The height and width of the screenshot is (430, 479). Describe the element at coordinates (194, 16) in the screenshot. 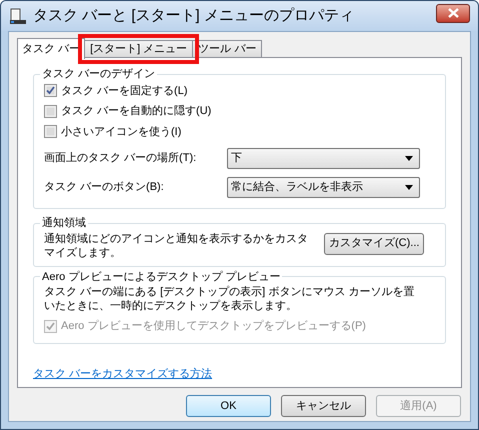

I see `window-title: タスク バーと [スタート] メニューのプロパティ` at that location.